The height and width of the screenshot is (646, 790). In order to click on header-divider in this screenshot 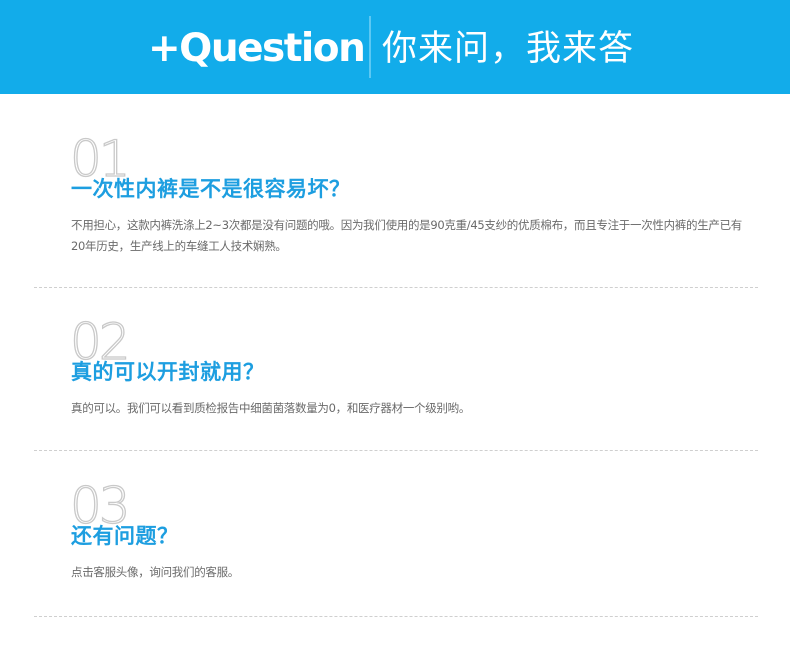, I will do `click(370, 47)`.